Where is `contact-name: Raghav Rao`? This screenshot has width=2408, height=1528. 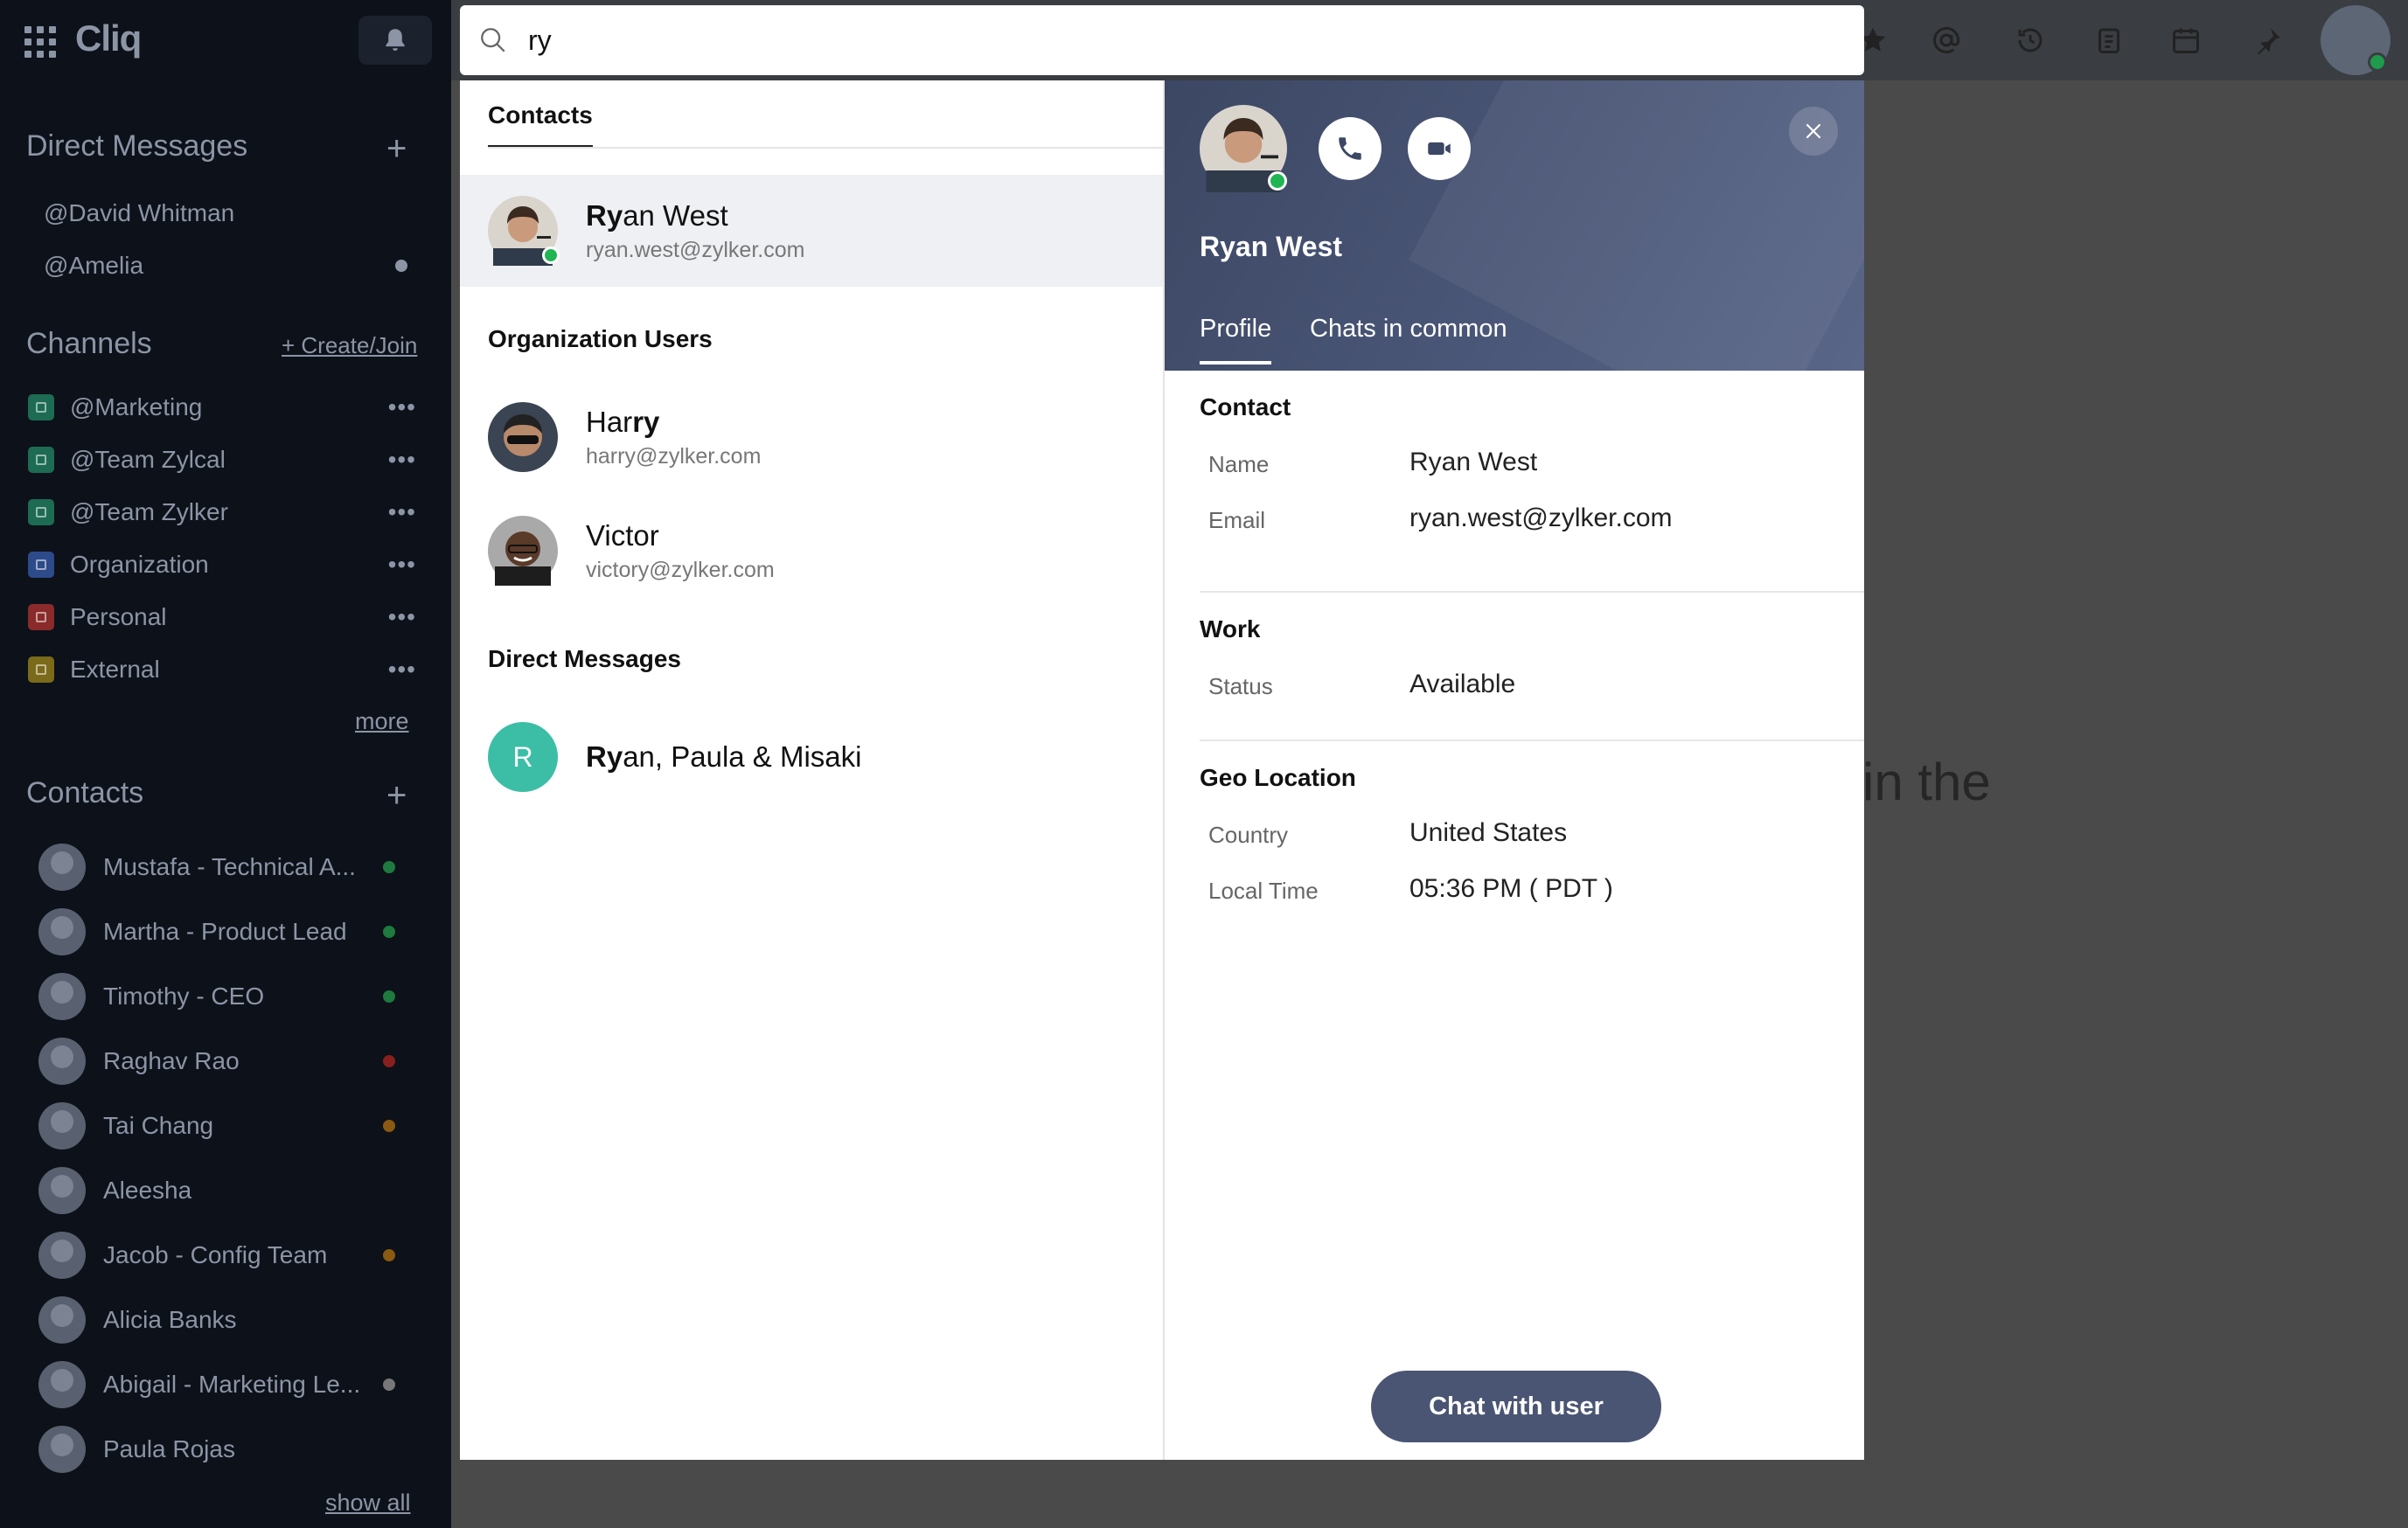 contact-name: Raghav Rao is located at coordinates (171, 1060).